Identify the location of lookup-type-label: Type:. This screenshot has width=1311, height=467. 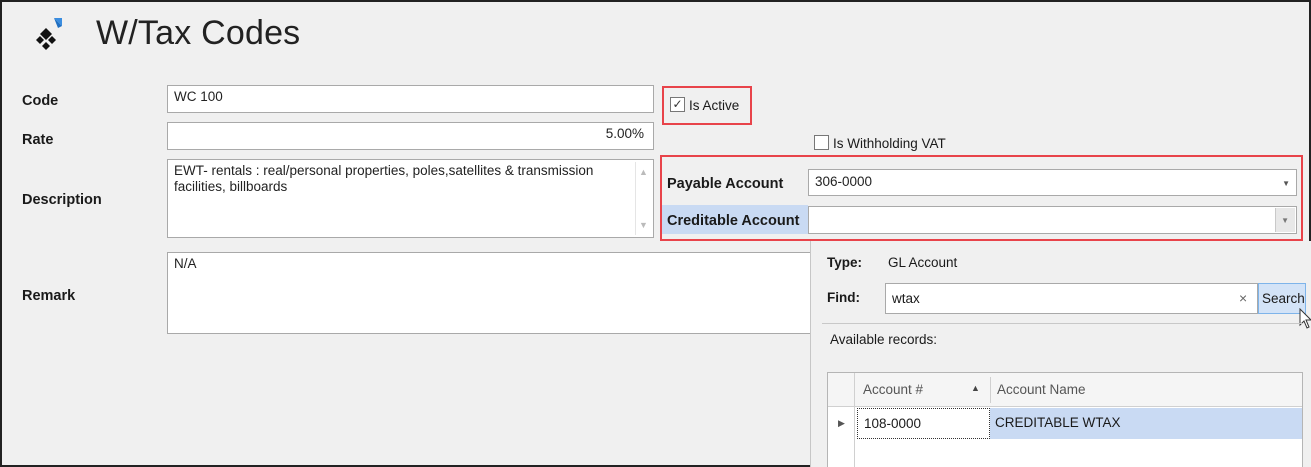
(845, 262).